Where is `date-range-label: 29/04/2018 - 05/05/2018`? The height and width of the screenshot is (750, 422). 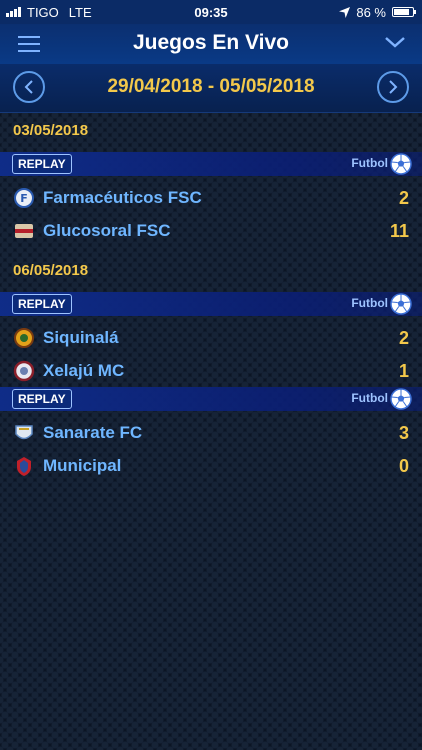
date-range-label: 29/04/2018 - 05/05/2018 is located at coordinates (211, 86).